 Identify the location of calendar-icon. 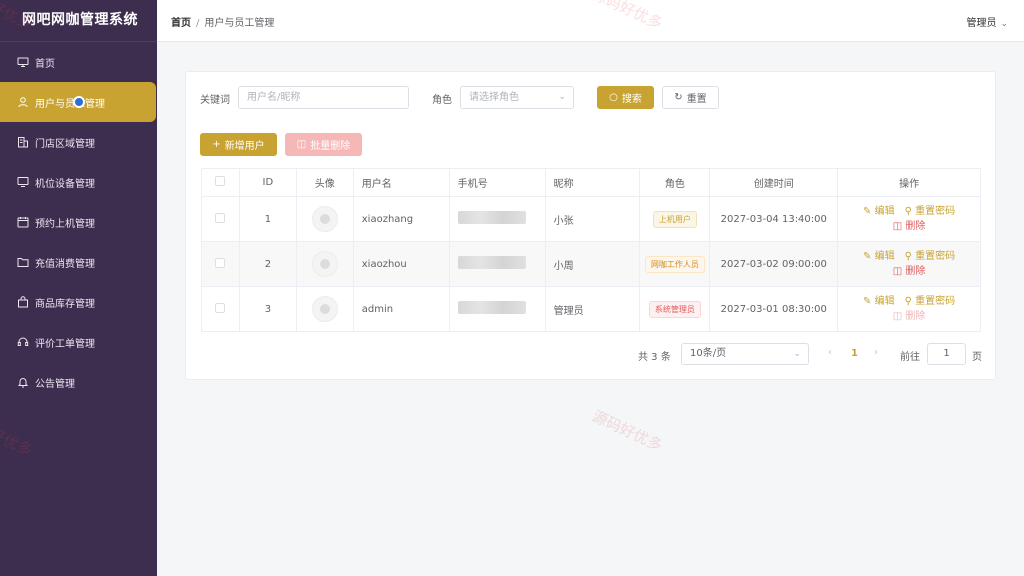
(23, 222).